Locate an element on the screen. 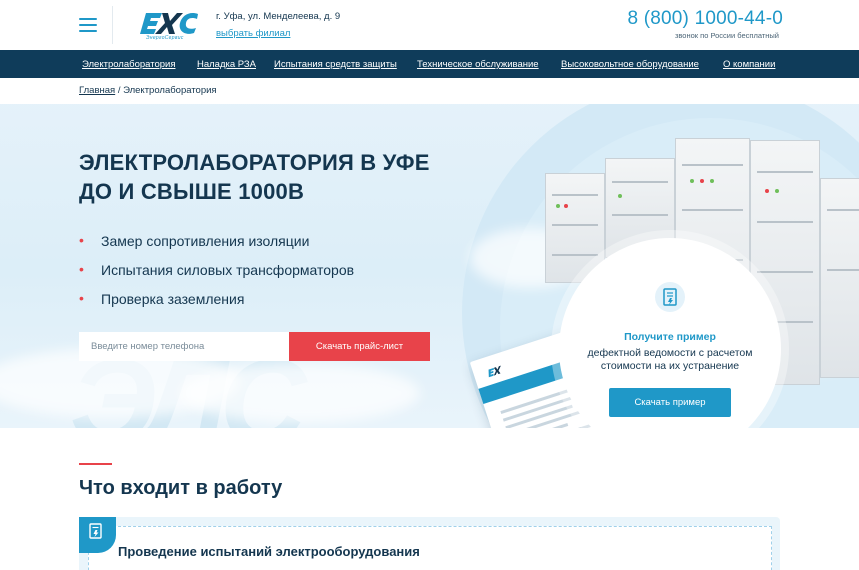 This screenshot has width=859, height=570. logo-tagline: ЭнергоСервис is located at coordinates (165, 38).